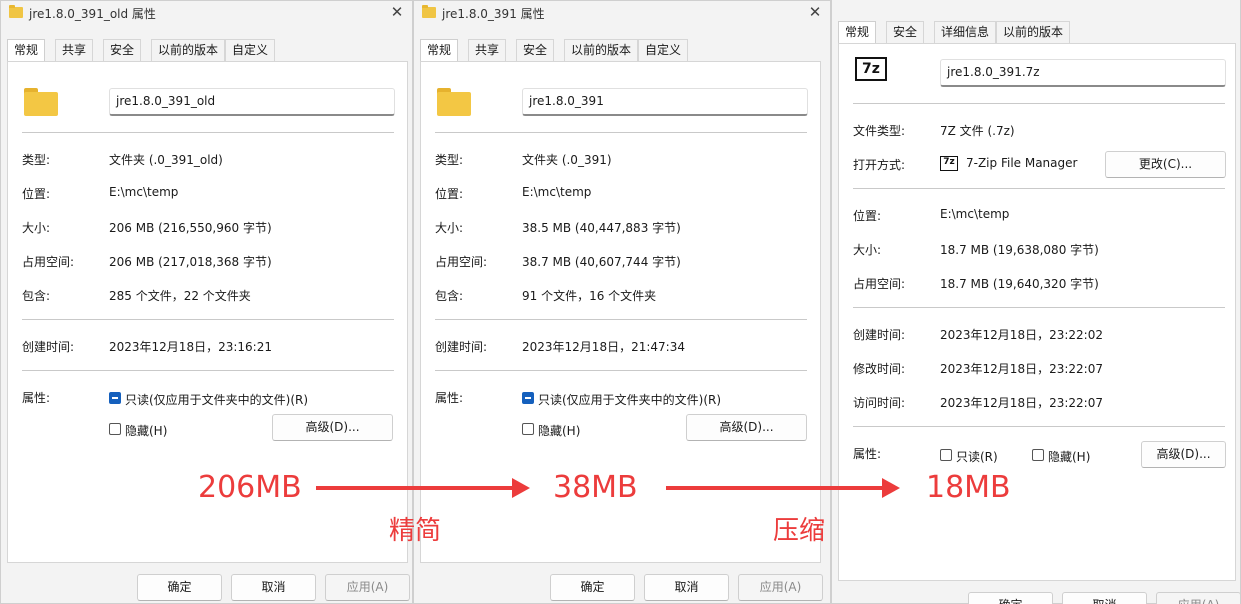 The width and height of the screenshot is (1241, 604). Describe the element at coordinates (1019, 284) in the screenshot. I see `size-on-disk-value: 18.7 MB (19,640,320 字节)` at that location.